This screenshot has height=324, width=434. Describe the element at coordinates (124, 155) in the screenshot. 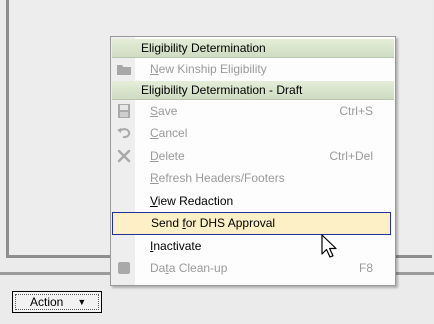

I see `delete-x-icon` at that location.